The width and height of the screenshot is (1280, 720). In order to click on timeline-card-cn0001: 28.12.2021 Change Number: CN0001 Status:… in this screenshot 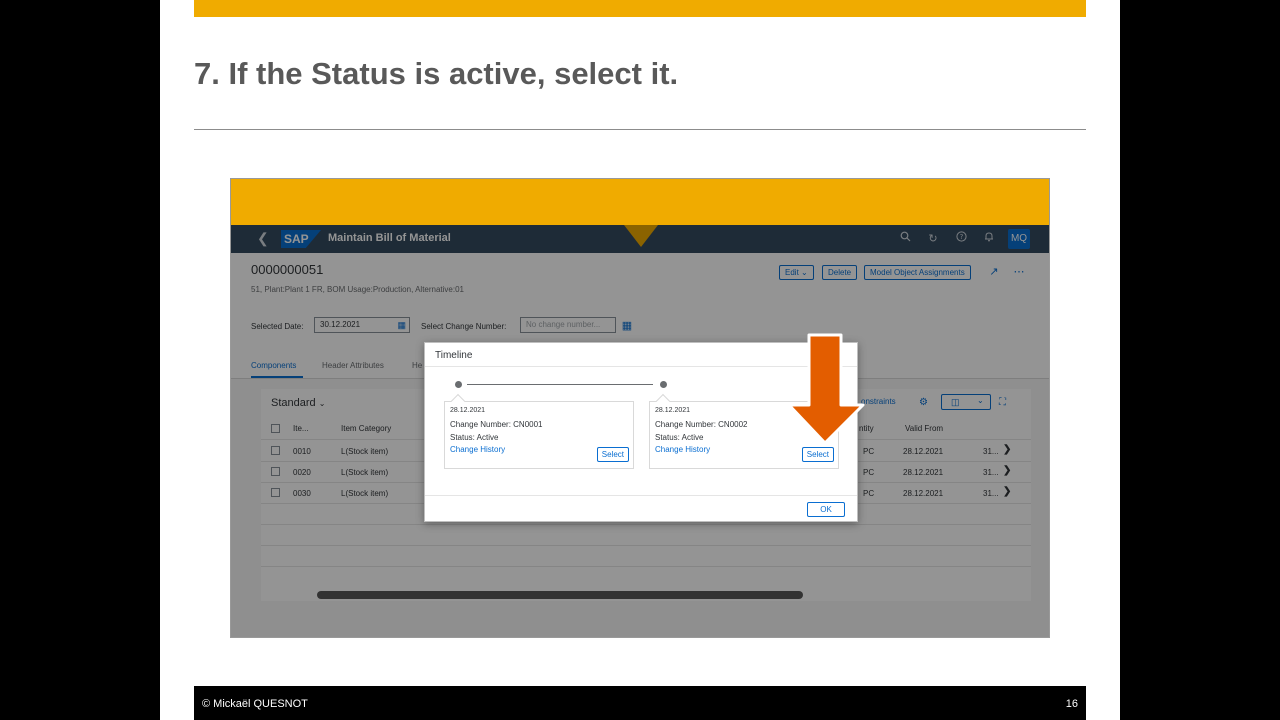, I will do `click(539, 431)`.